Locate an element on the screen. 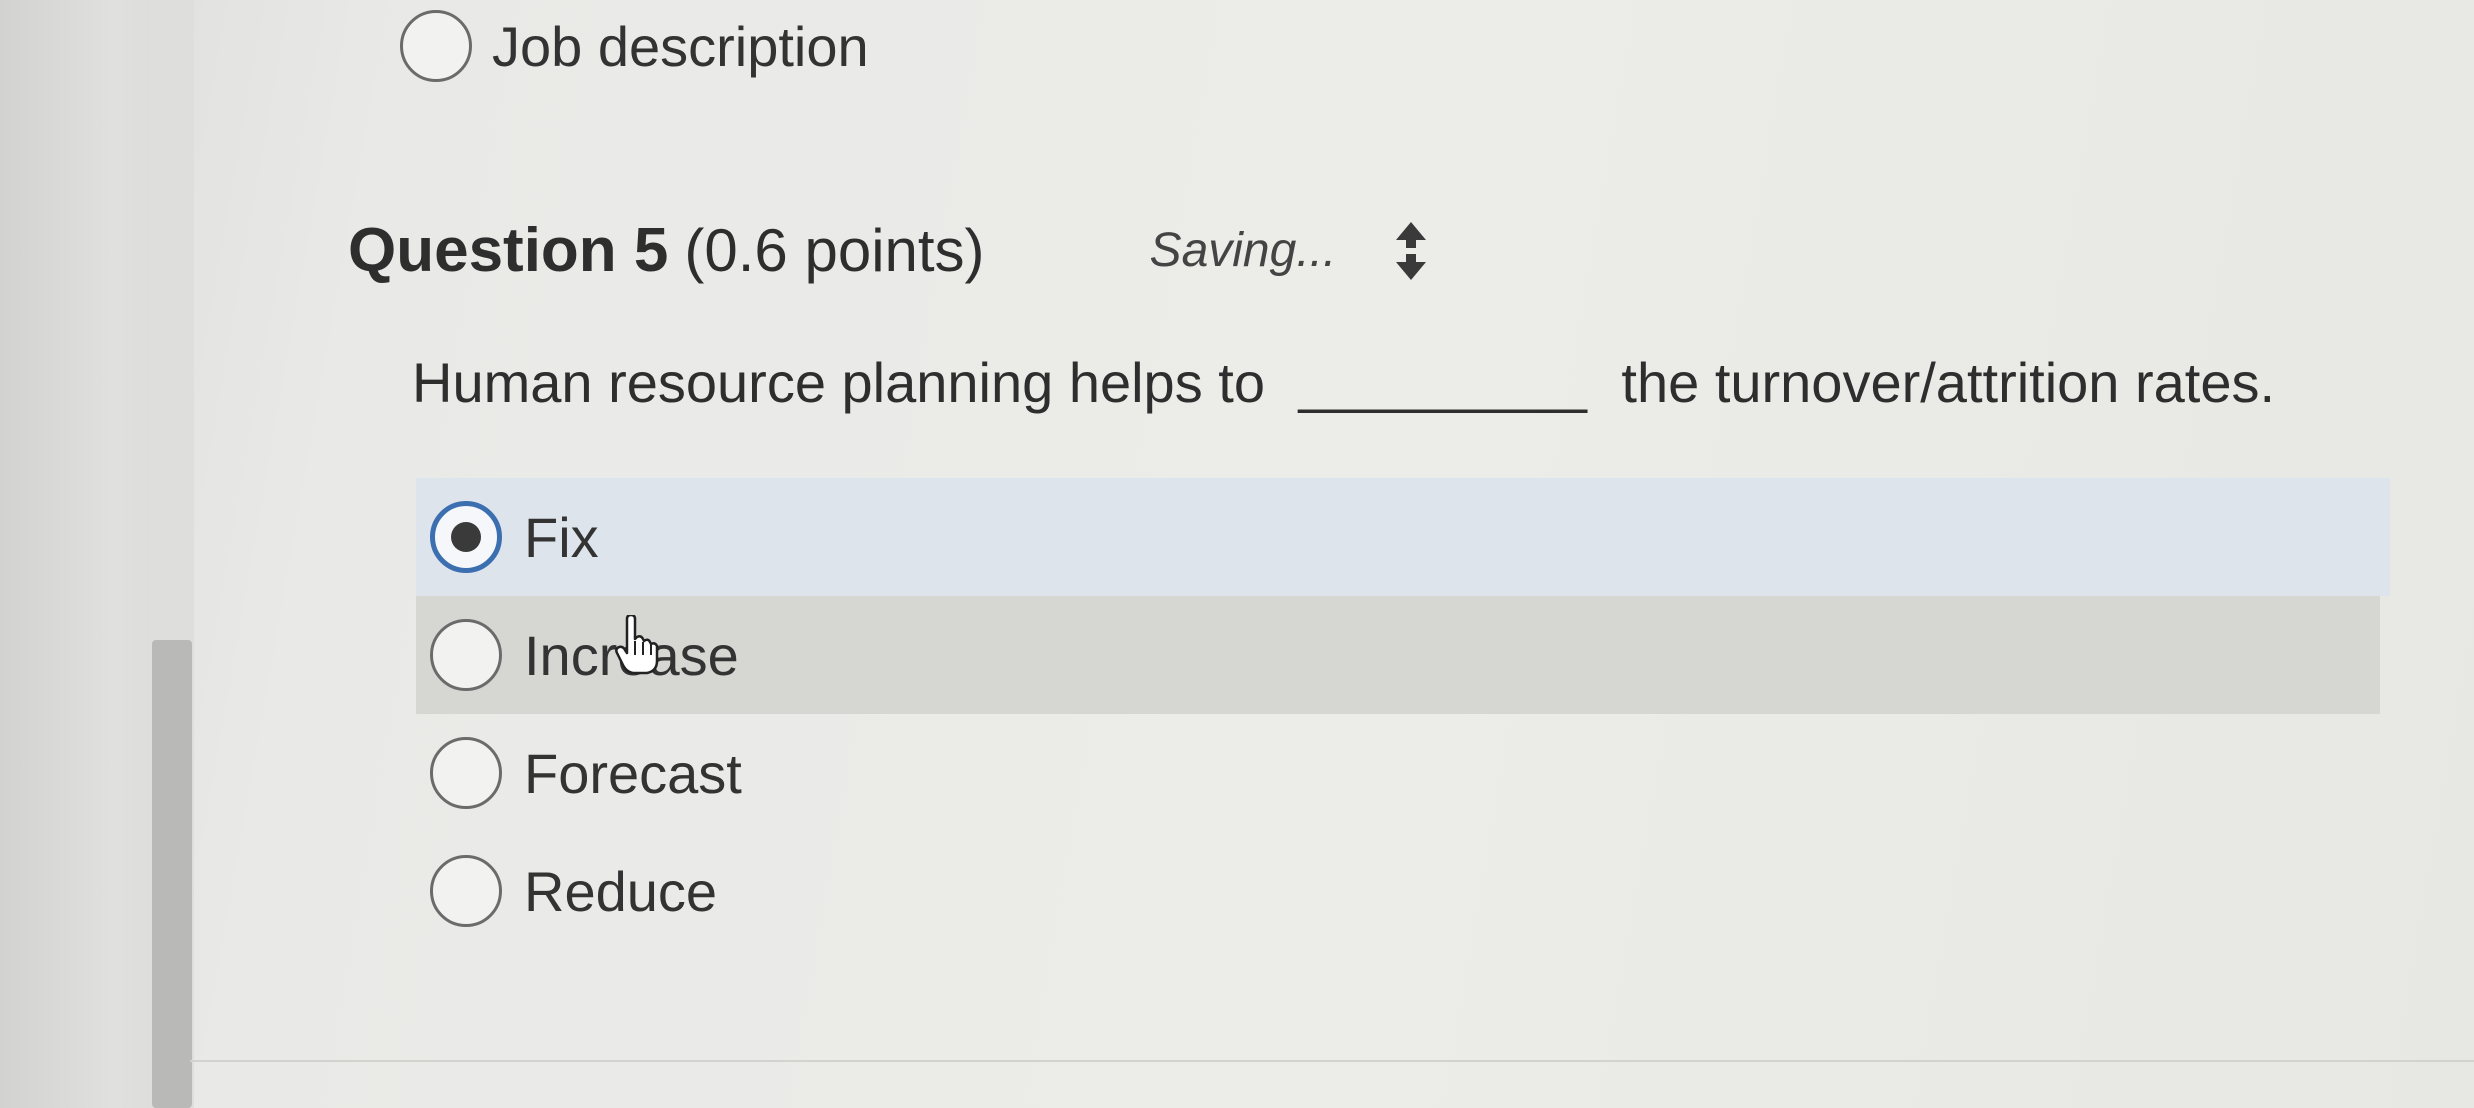  question-title: Question 5 is located at coordinates (508, 250).